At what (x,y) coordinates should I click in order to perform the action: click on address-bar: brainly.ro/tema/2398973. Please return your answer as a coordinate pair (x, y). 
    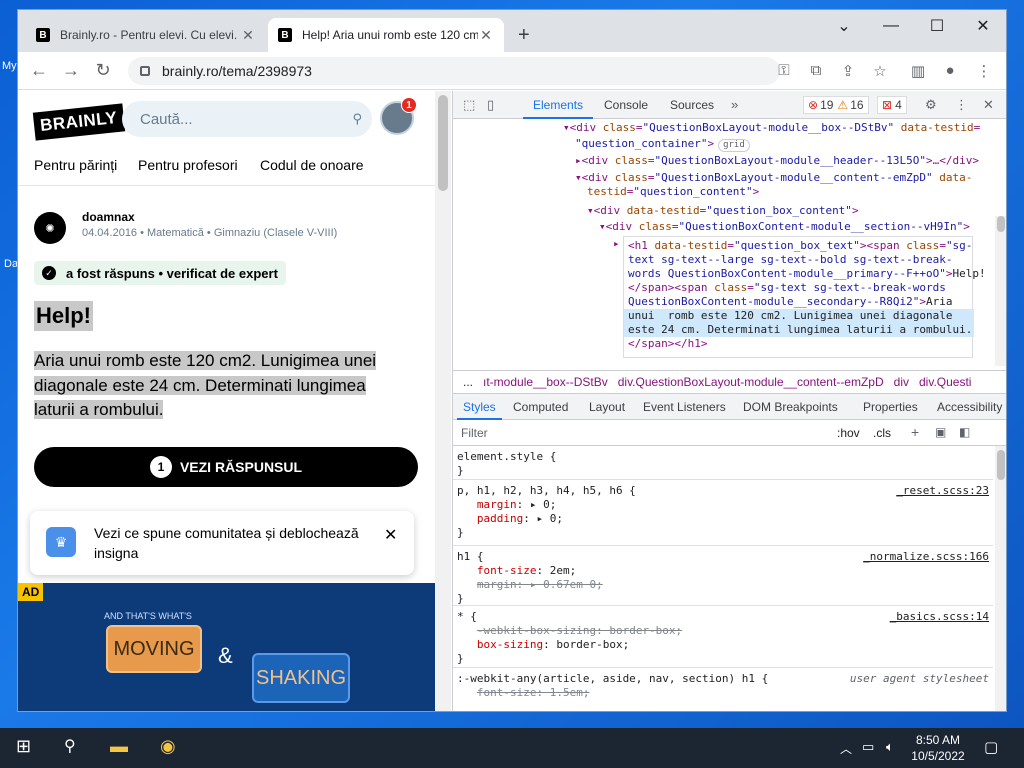
    Looking at the image, I should click on (454, 71).